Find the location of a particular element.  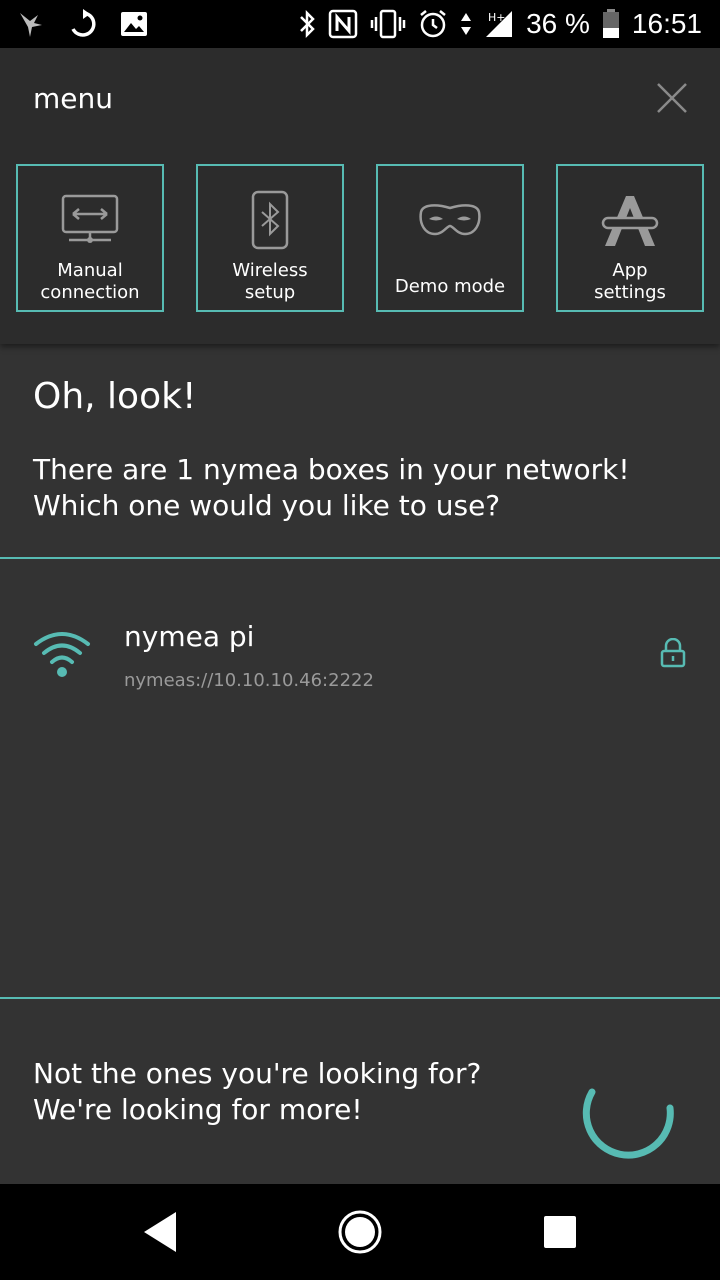

clock: 16:51 is located at coordinates (666, 23).